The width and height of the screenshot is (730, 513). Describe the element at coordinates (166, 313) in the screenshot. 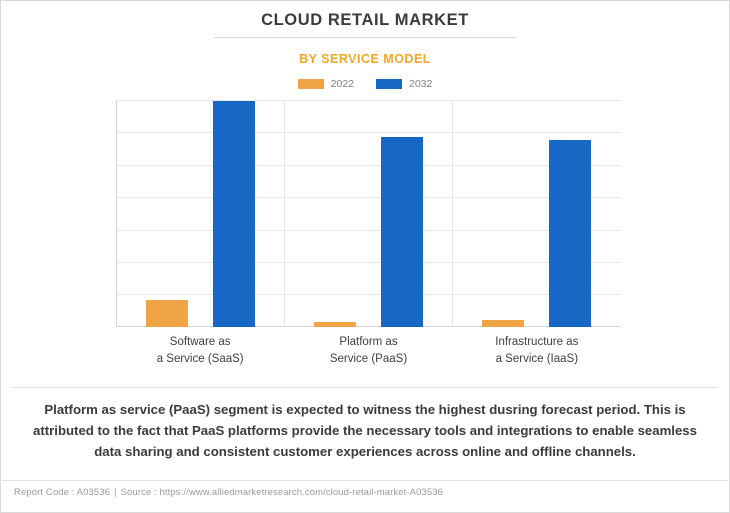

I see `bar-saas-2022` at that location.